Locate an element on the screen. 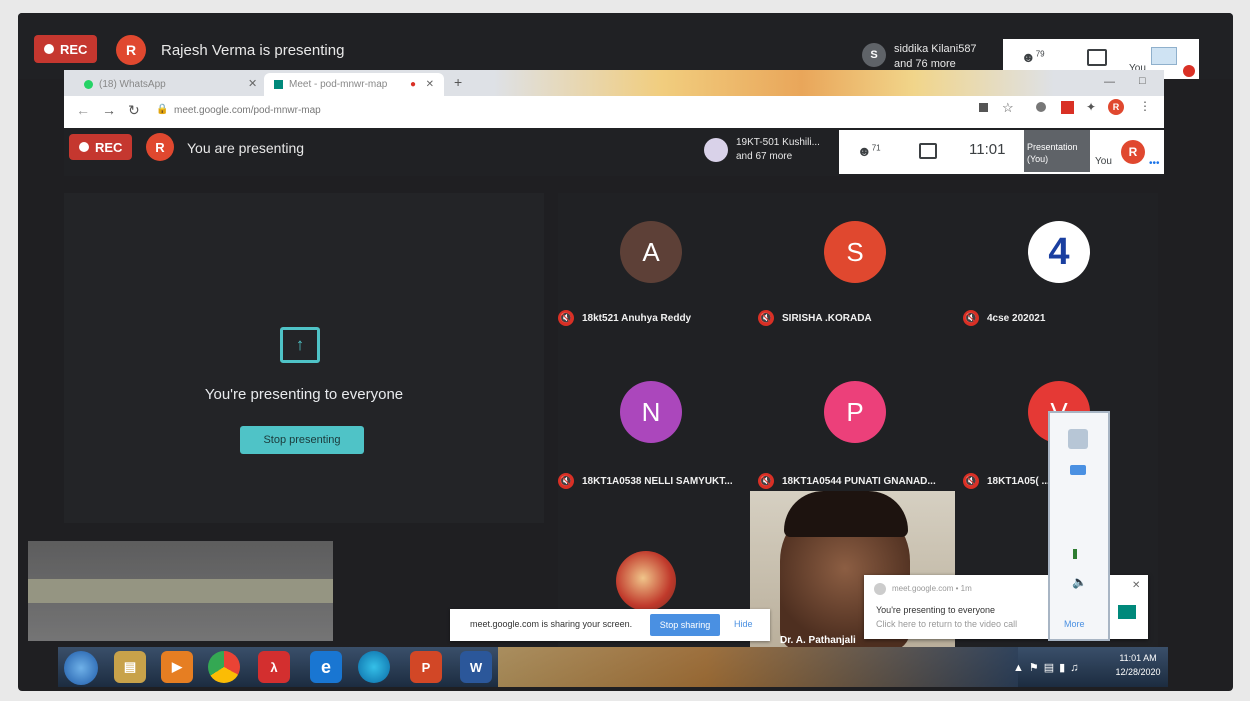  tab-whatsapp: (18) WhatsApp is located at coordinates (164, 84).